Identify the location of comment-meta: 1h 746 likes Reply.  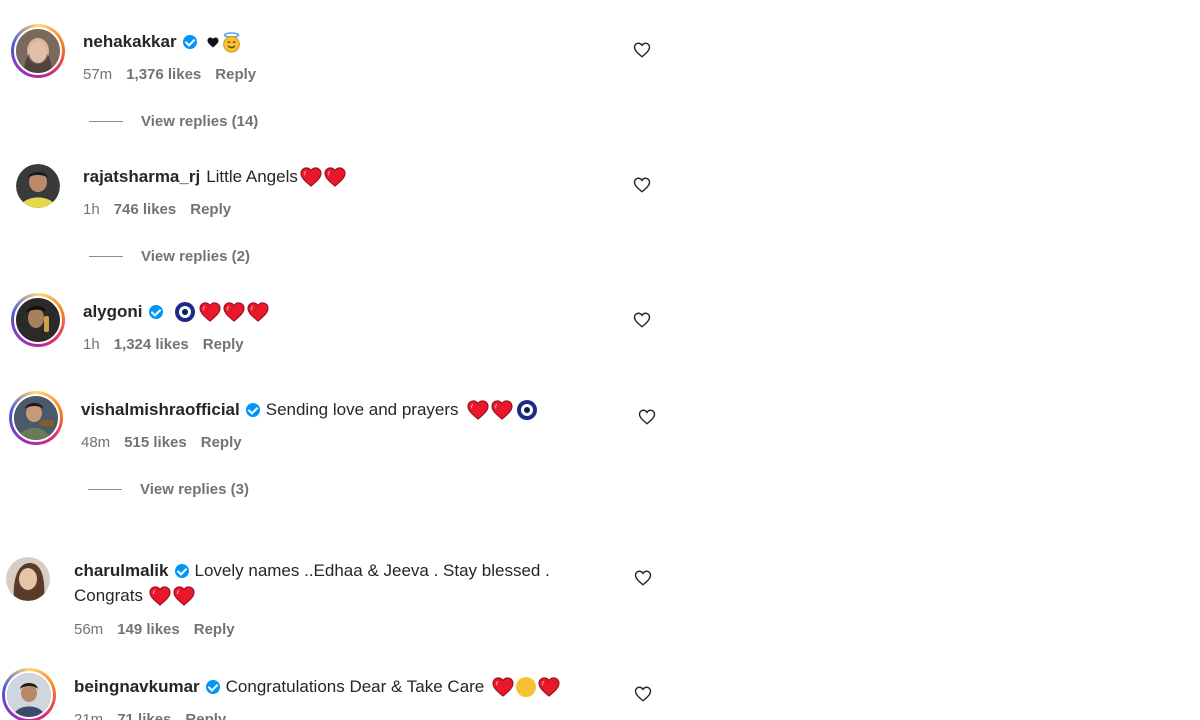
(157, 209).